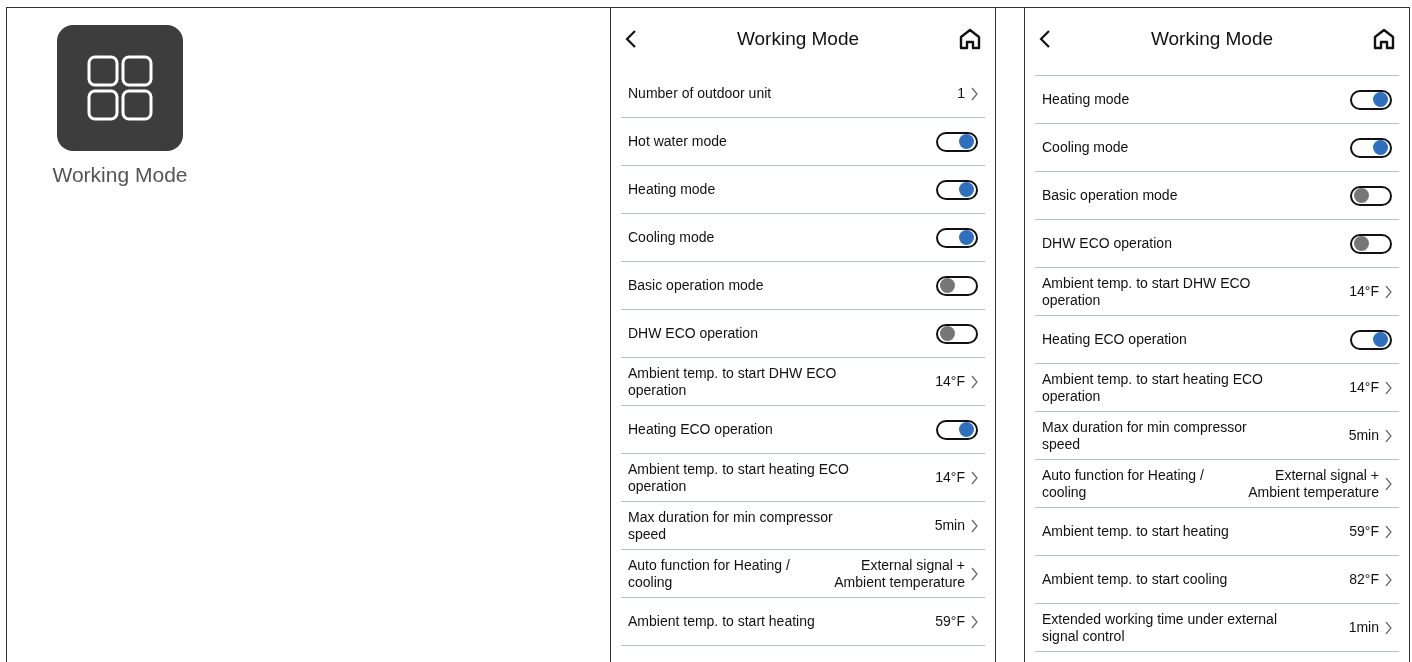 The image size is (1412, 662). I want to click on setting-row: Extended working time under external signal control 1min, so click(1217, 628).